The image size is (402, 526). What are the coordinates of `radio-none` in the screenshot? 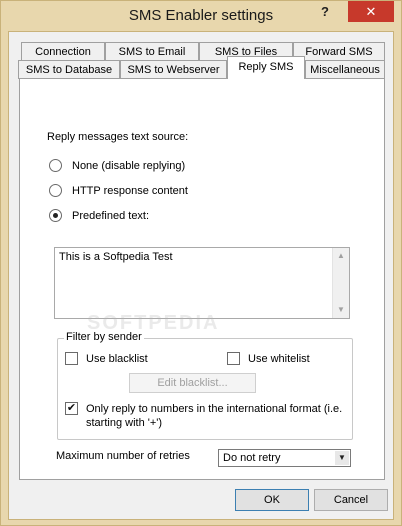 It's located at (55, 165).